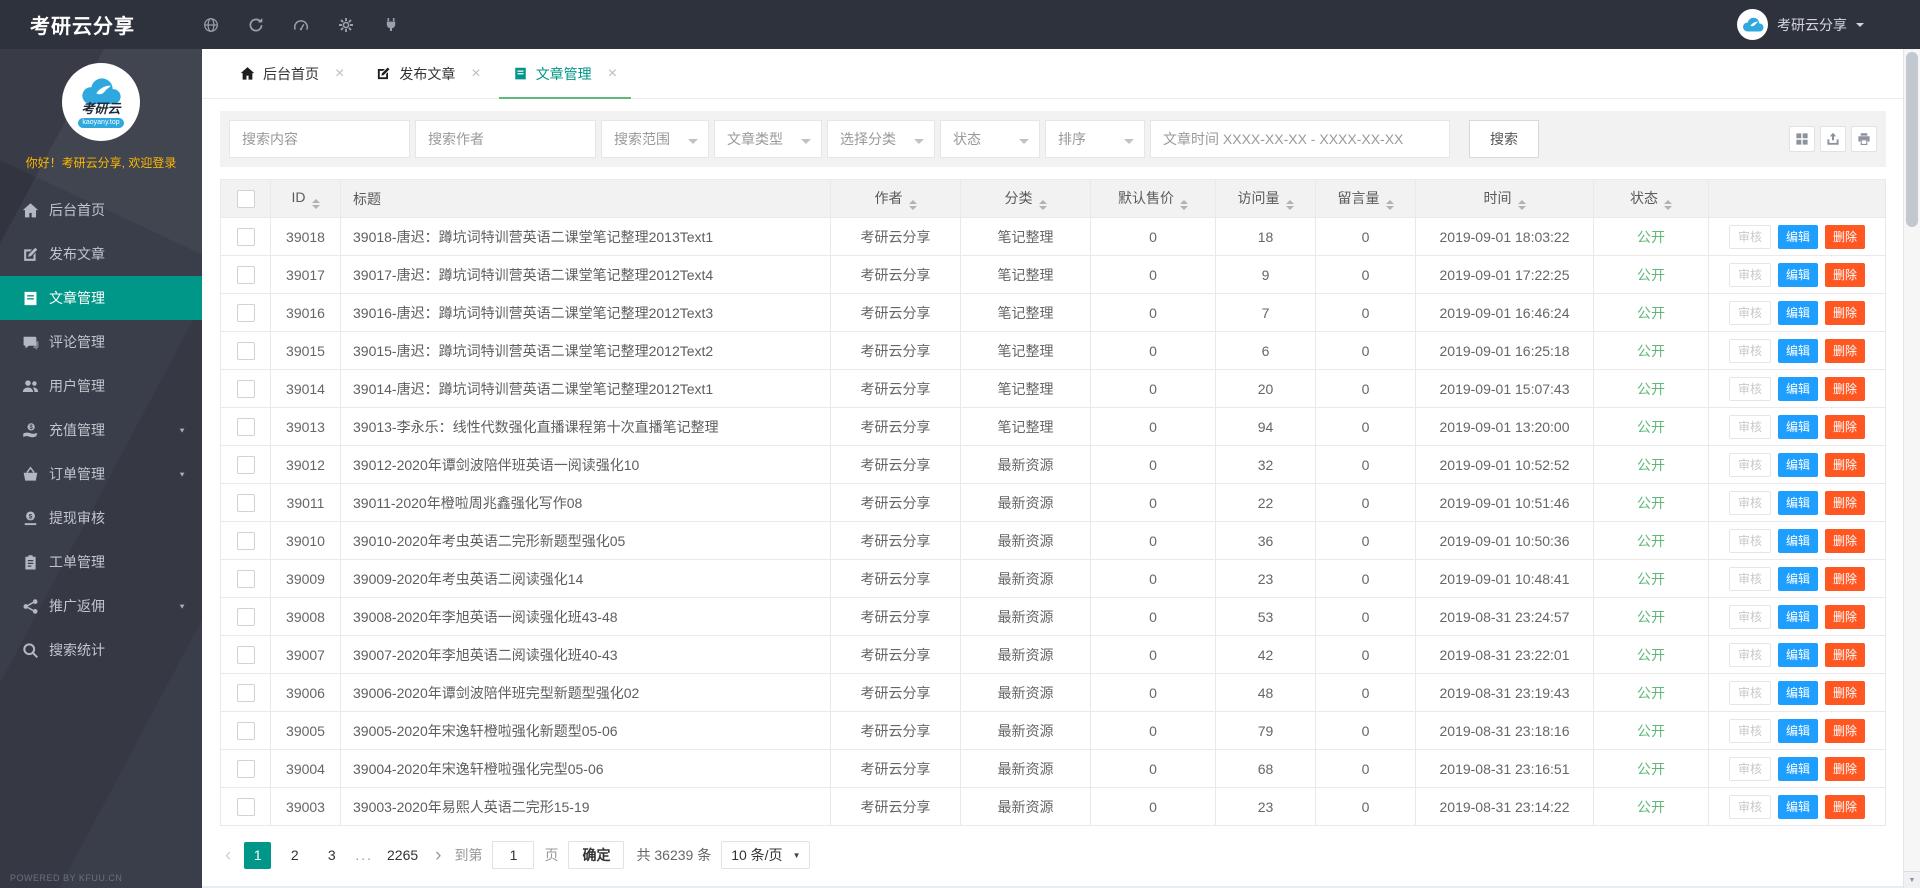  Describe the element at coordinates (1911, 468) in the screenshot. I see `scrollbar: ▼` at that location.